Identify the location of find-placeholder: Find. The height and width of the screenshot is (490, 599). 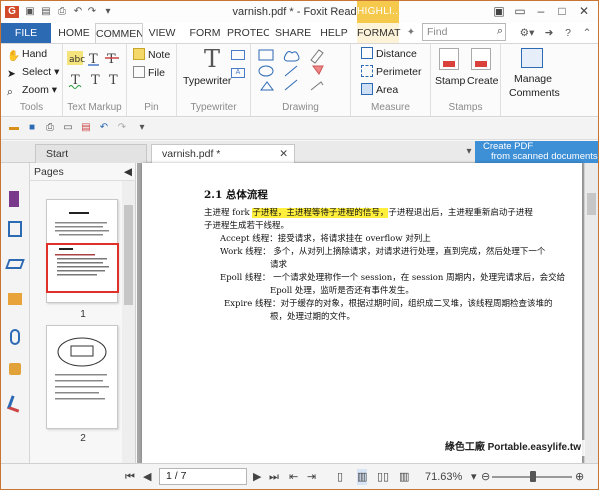
(437, 32).